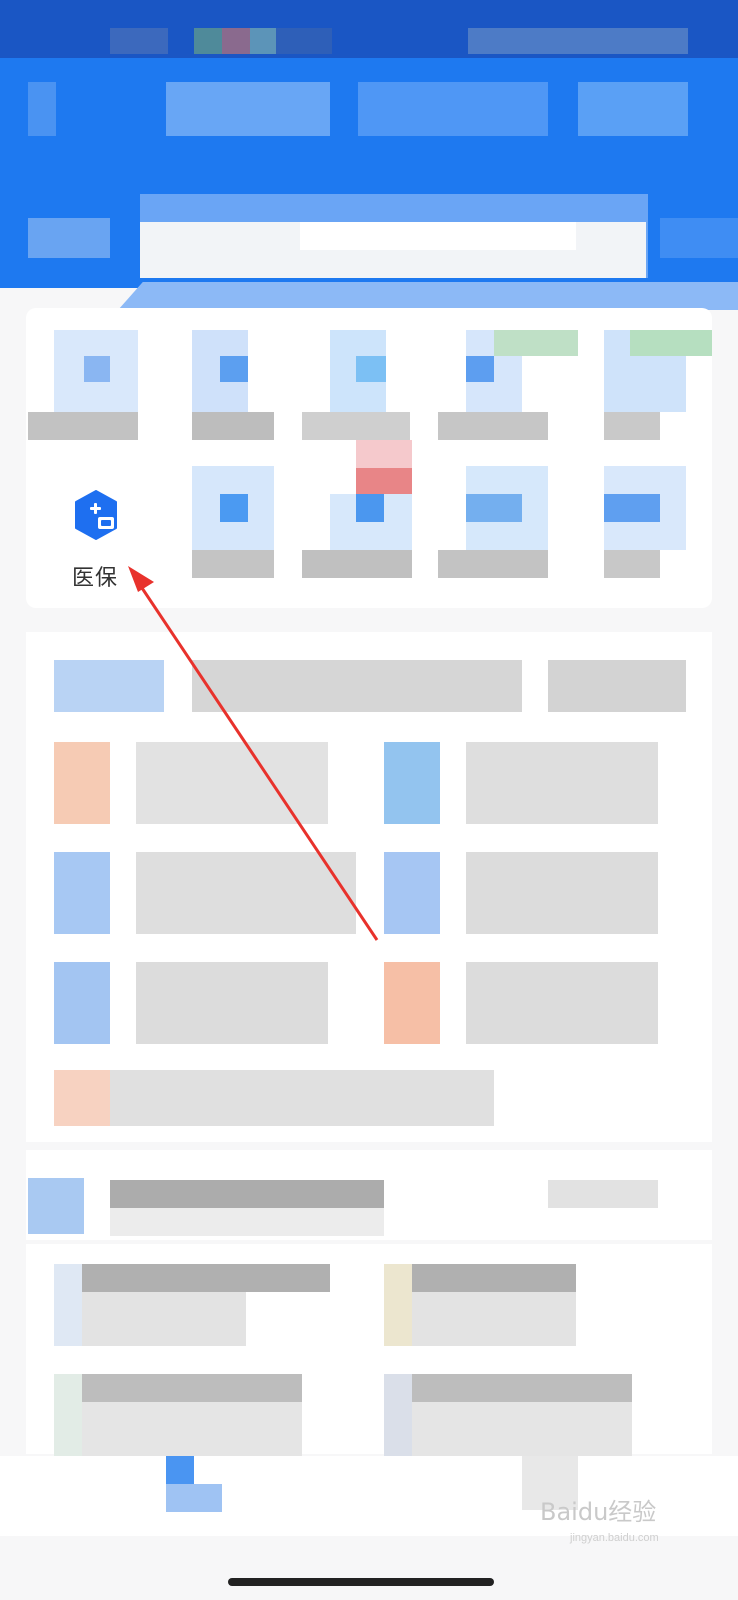 The image size is (738, 1600). I want to click on watermark-logo: Baidu经验, so click(598, 1512).